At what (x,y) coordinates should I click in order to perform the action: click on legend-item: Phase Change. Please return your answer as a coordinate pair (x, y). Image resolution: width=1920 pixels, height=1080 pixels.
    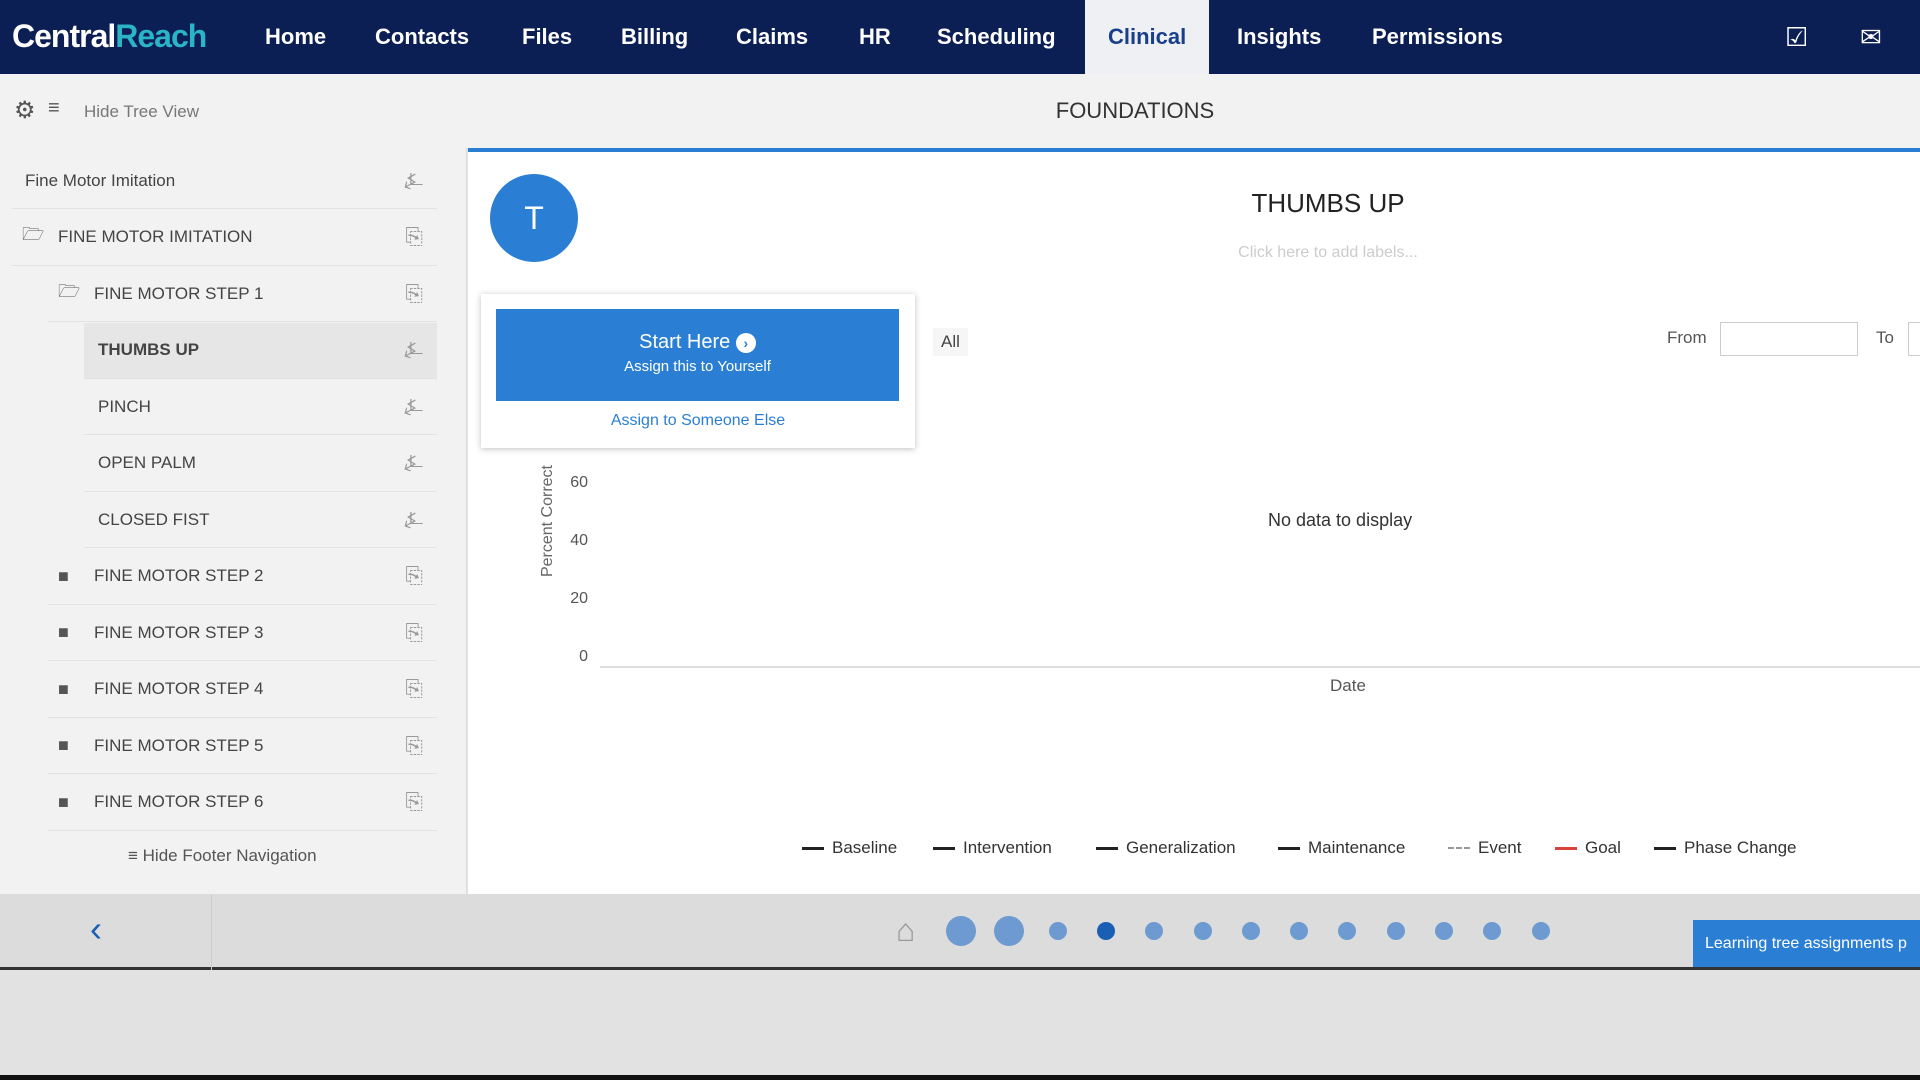
    Looking at the image, I should click on (1725, 848).